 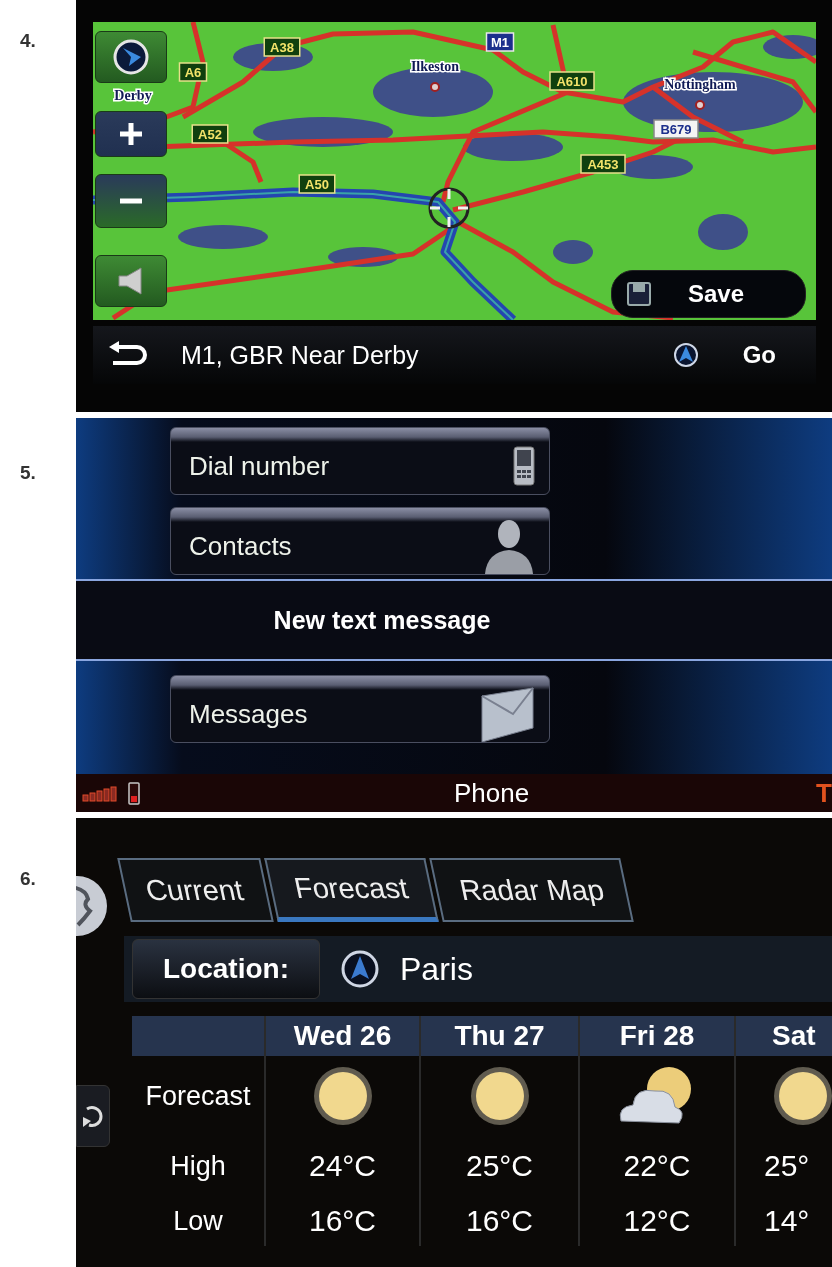 I want to click on refresh-arrow-icon, so click(x=93, y=1116).